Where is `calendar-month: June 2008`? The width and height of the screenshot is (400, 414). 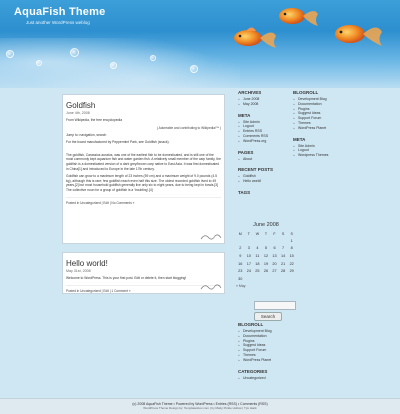
calendar-month: June 2008 is located at coordinates (266, 225).